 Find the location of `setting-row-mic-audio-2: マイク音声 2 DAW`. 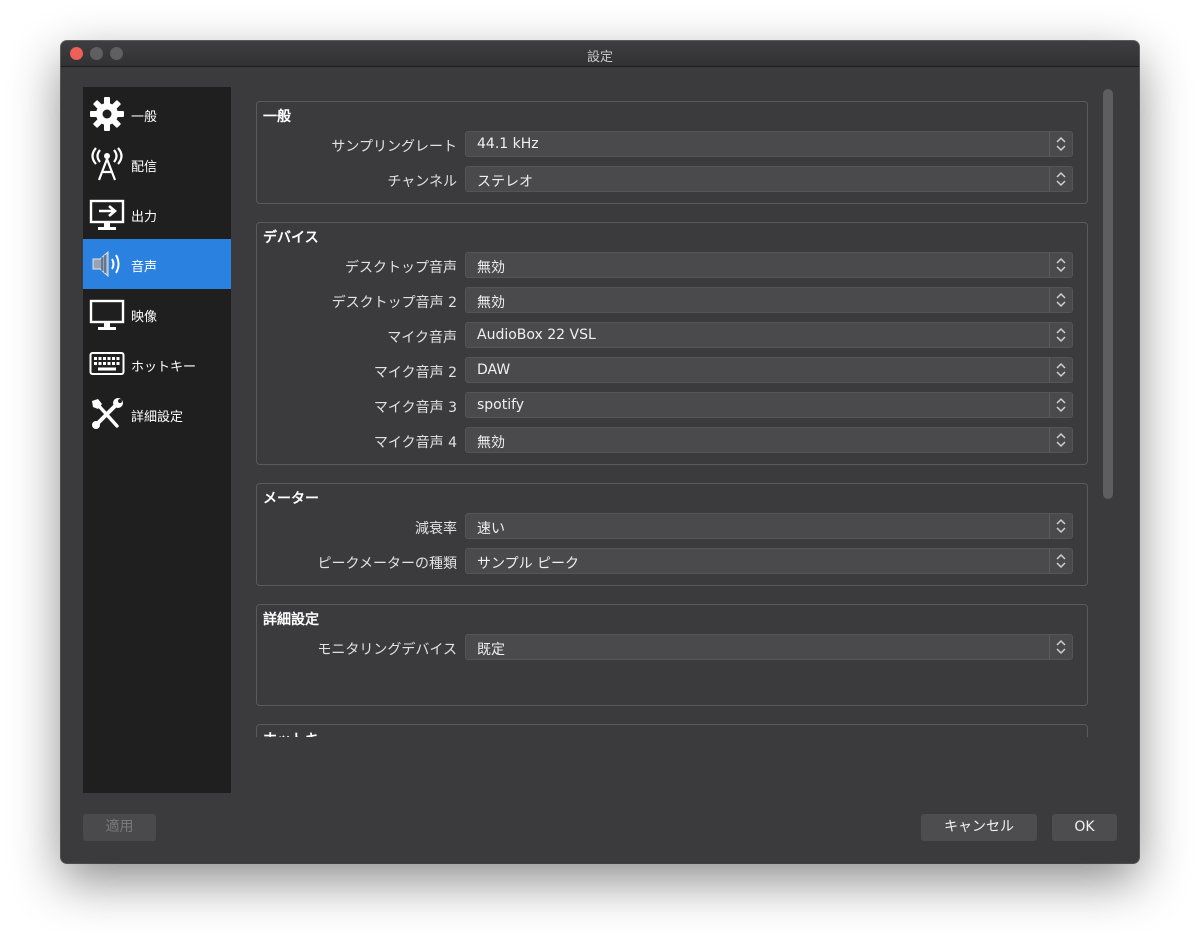

setting-row-mic-audio-2: マイク音声 2 DAW is located at coordinates (672, 370).